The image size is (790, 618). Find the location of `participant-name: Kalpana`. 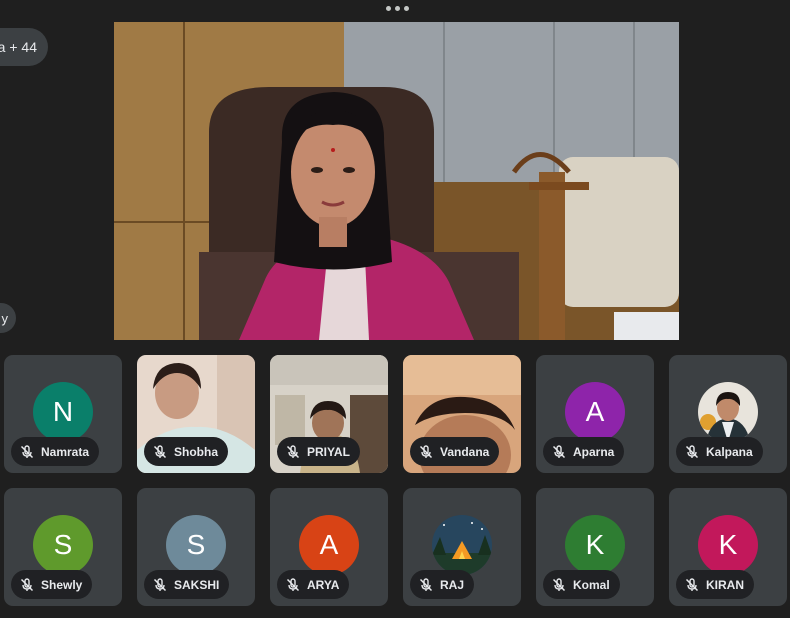

participant-name: Kalpana is located at coordinates (729, 451).